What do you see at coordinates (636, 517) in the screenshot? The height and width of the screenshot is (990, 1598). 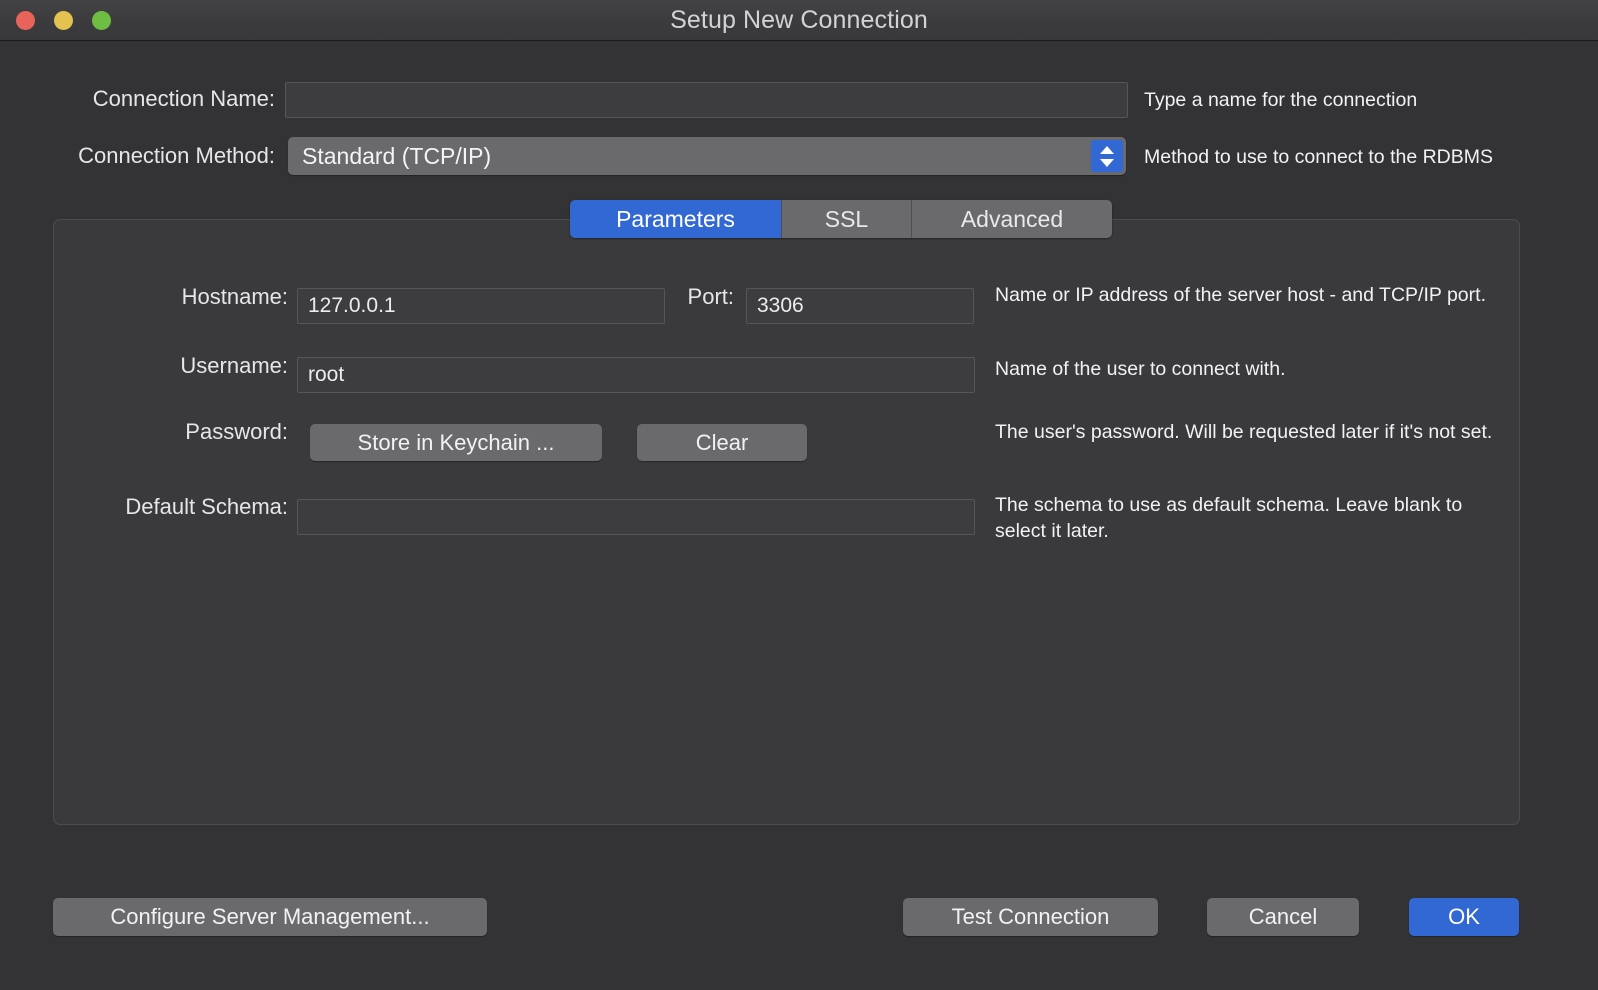 I see `default-schema-input` at bounding box center [636, 517].